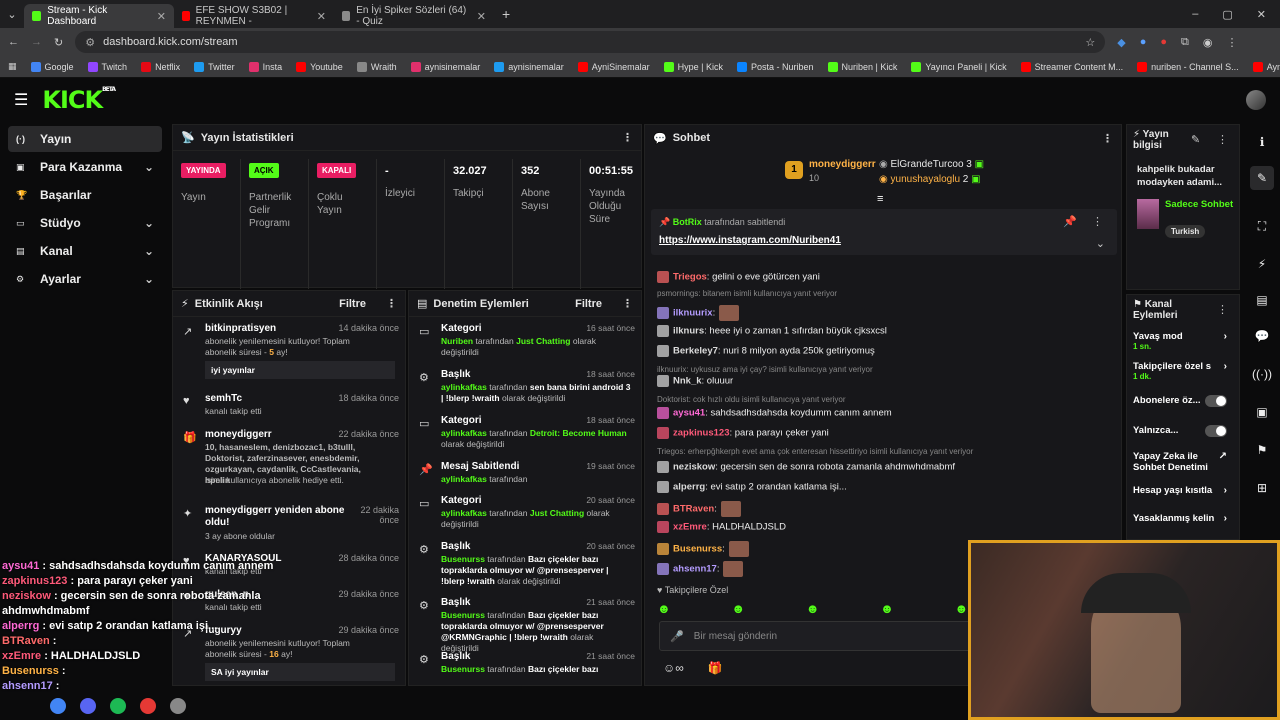  What do you see at coordinates (21, 100) in the screenshot?
I see `hamburger-menu-icon: ☰` at bounding box center [21, 100].